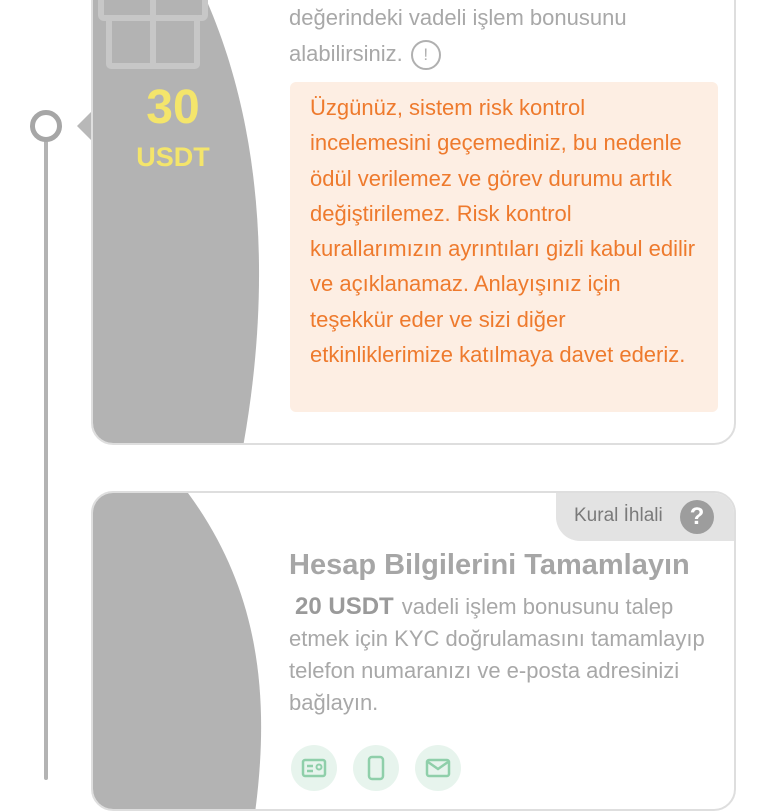 This screenshot has height=811, width=768. I want to click on help-icon: ?, so click(697, 517).